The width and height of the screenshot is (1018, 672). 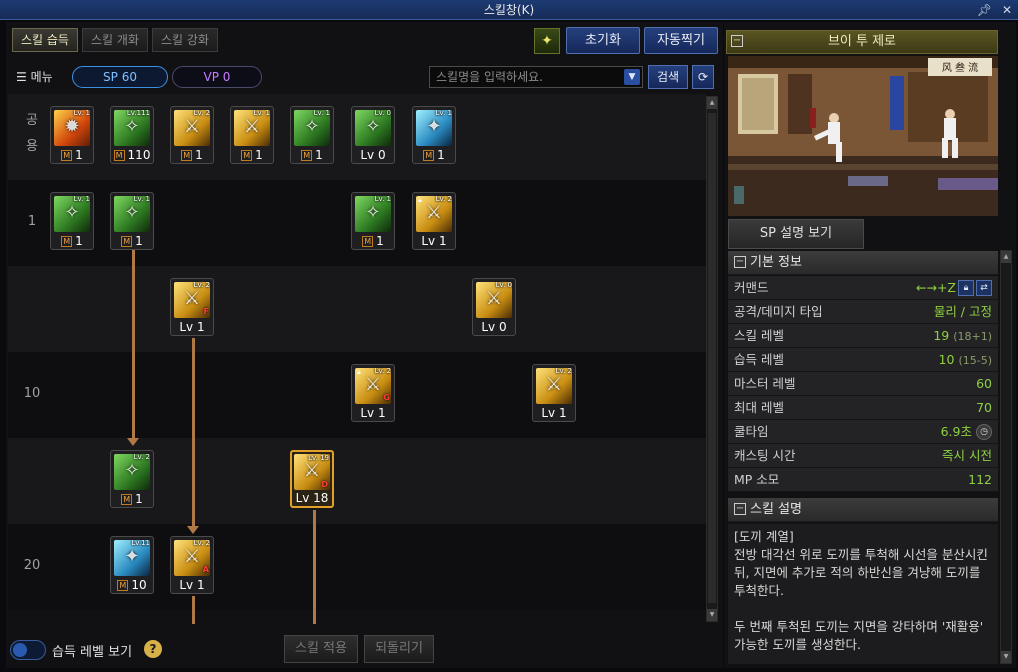 I want to click on info-row-learn-level: 습득 레벨 10 (15-5), so click(x=863, y=360).